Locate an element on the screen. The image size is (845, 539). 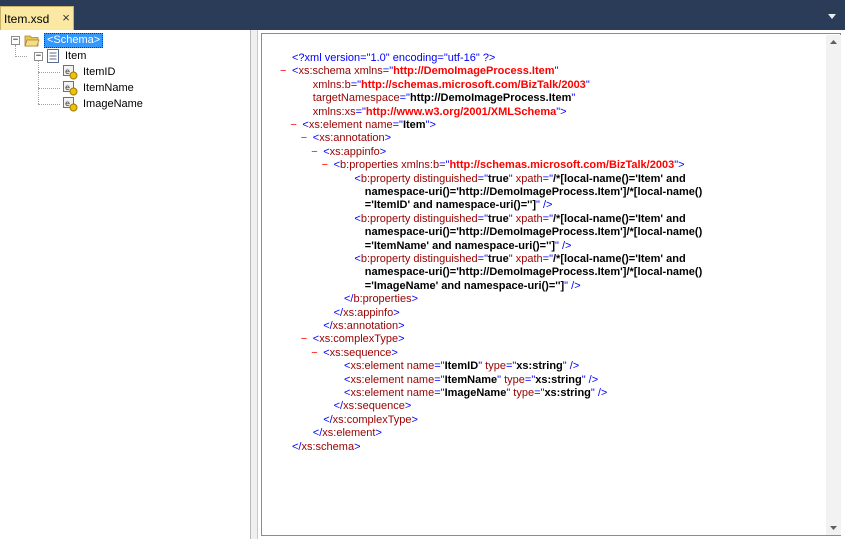
xml-token: xs:appinfo is located at coordinates (368, 312).